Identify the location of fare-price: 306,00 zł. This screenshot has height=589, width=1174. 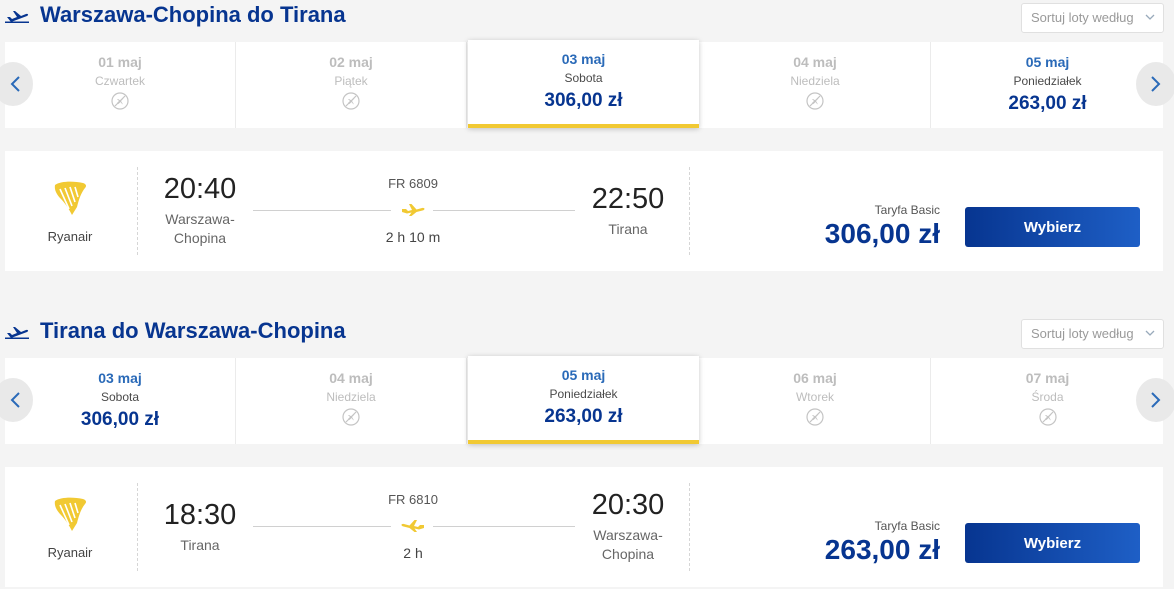
(882, 233).